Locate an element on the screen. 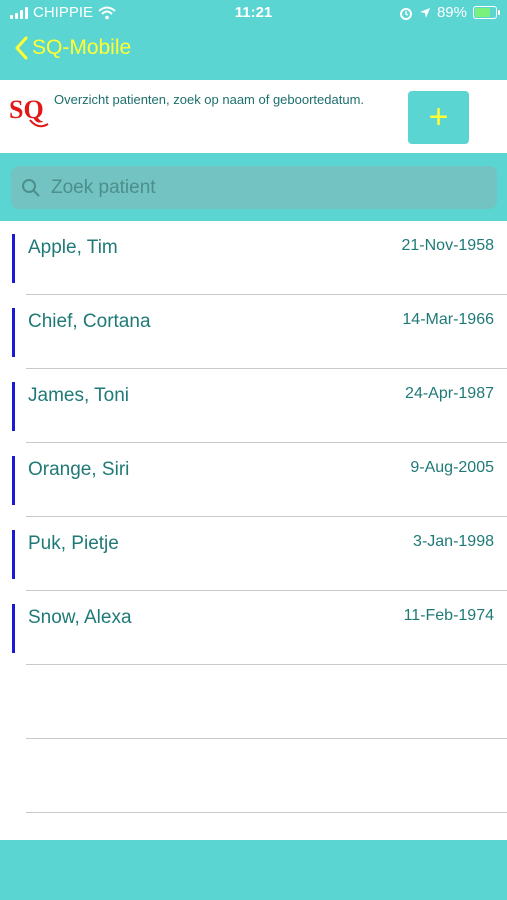 The height and width of the screenshot is (900, 507). patient-dob: 21-Nov-1958 is located at coordinates (448, 245).